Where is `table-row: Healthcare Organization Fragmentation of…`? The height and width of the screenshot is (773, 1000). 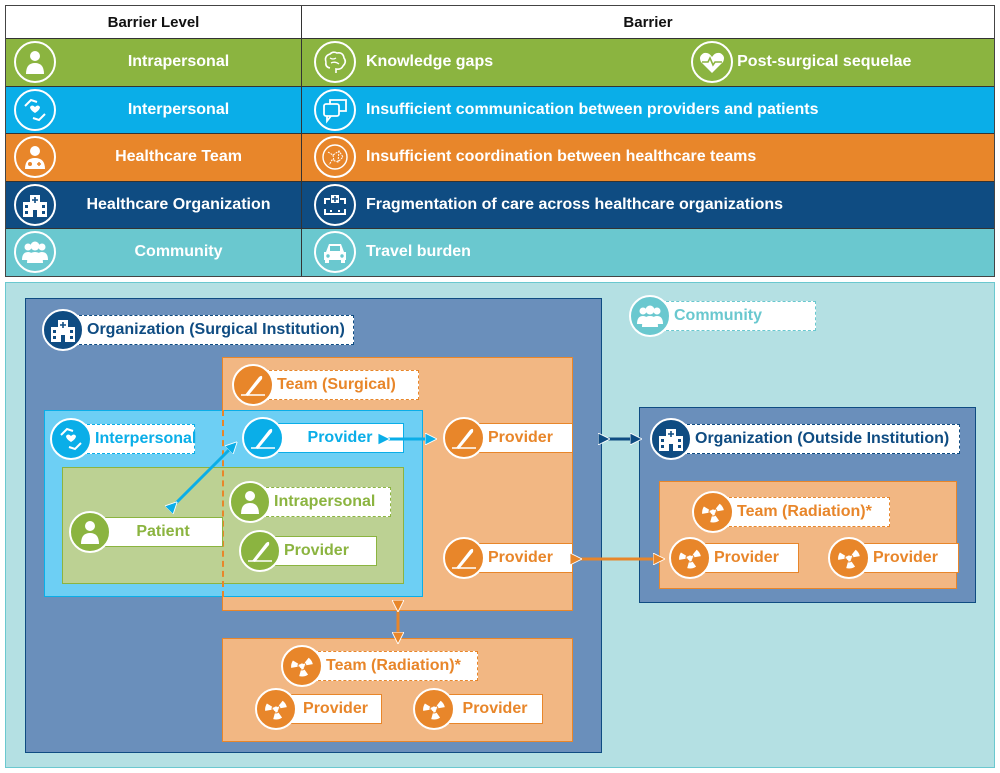 table-row: Healthcare Organization Fragmentation of… is located at coordinates (500, 204).